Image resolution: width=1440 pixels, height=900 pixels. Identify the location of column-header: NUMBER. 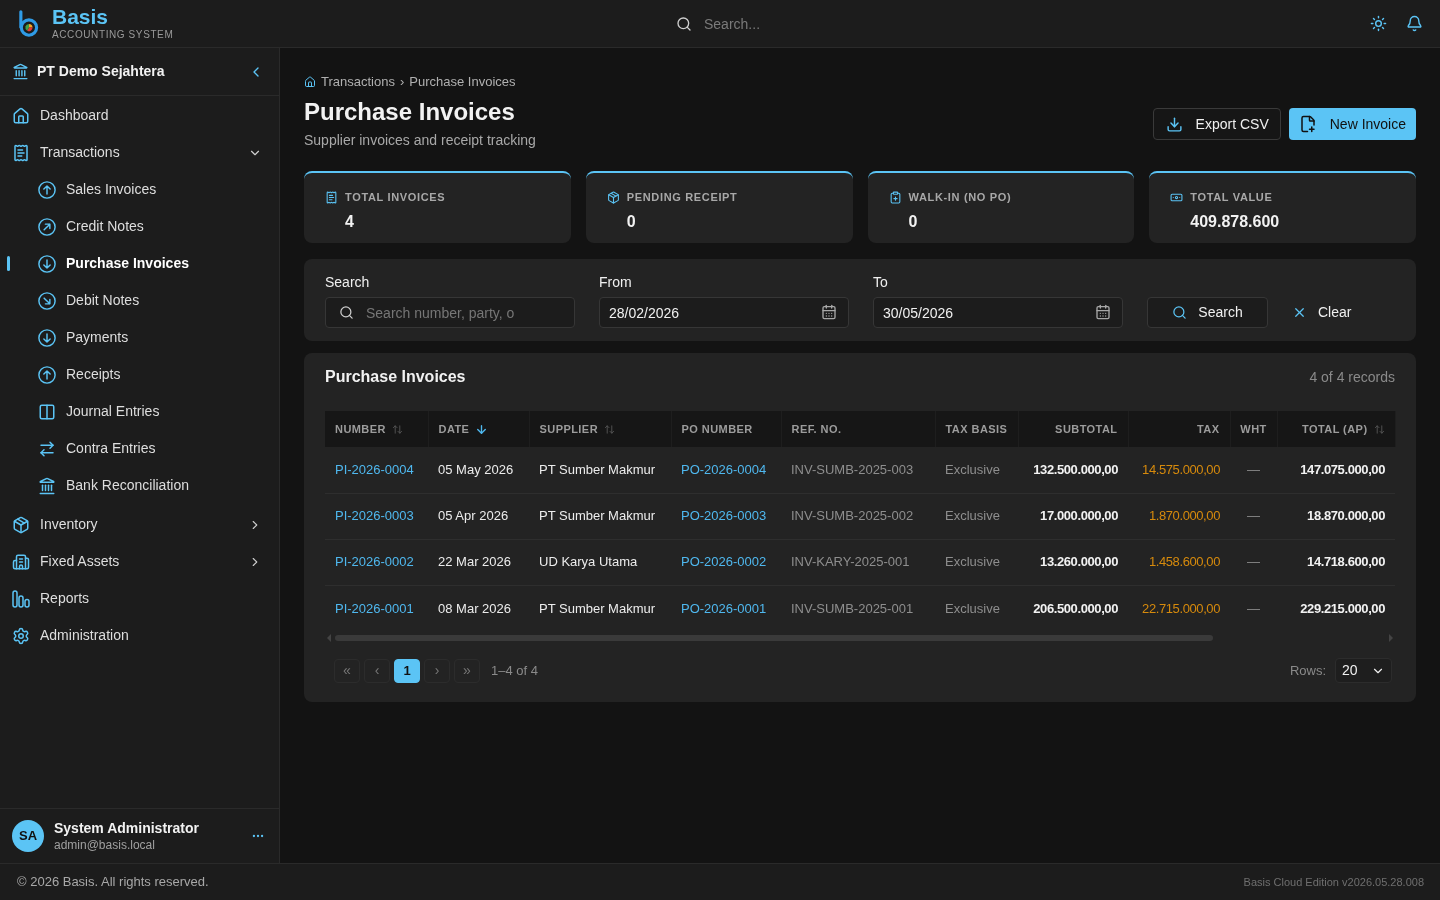
(376, 429).